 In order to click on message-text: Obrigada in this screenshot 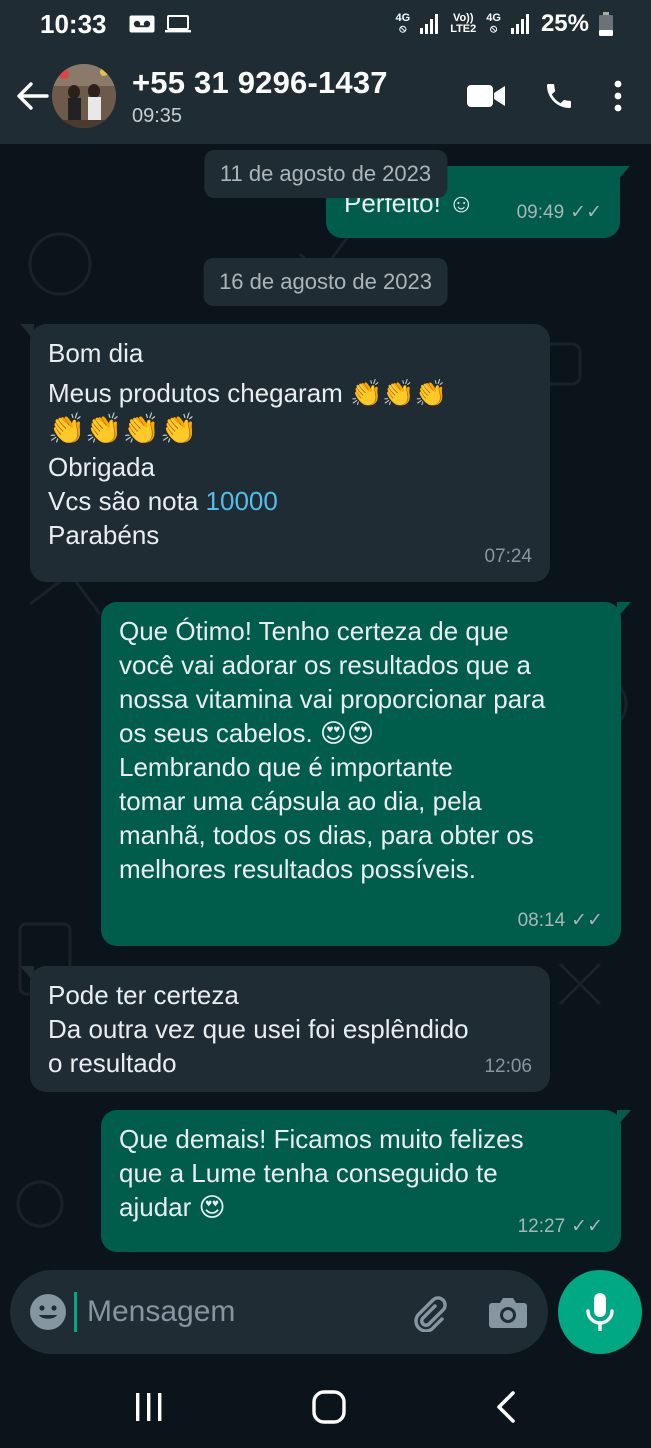, I will do `click(101, 467)`.